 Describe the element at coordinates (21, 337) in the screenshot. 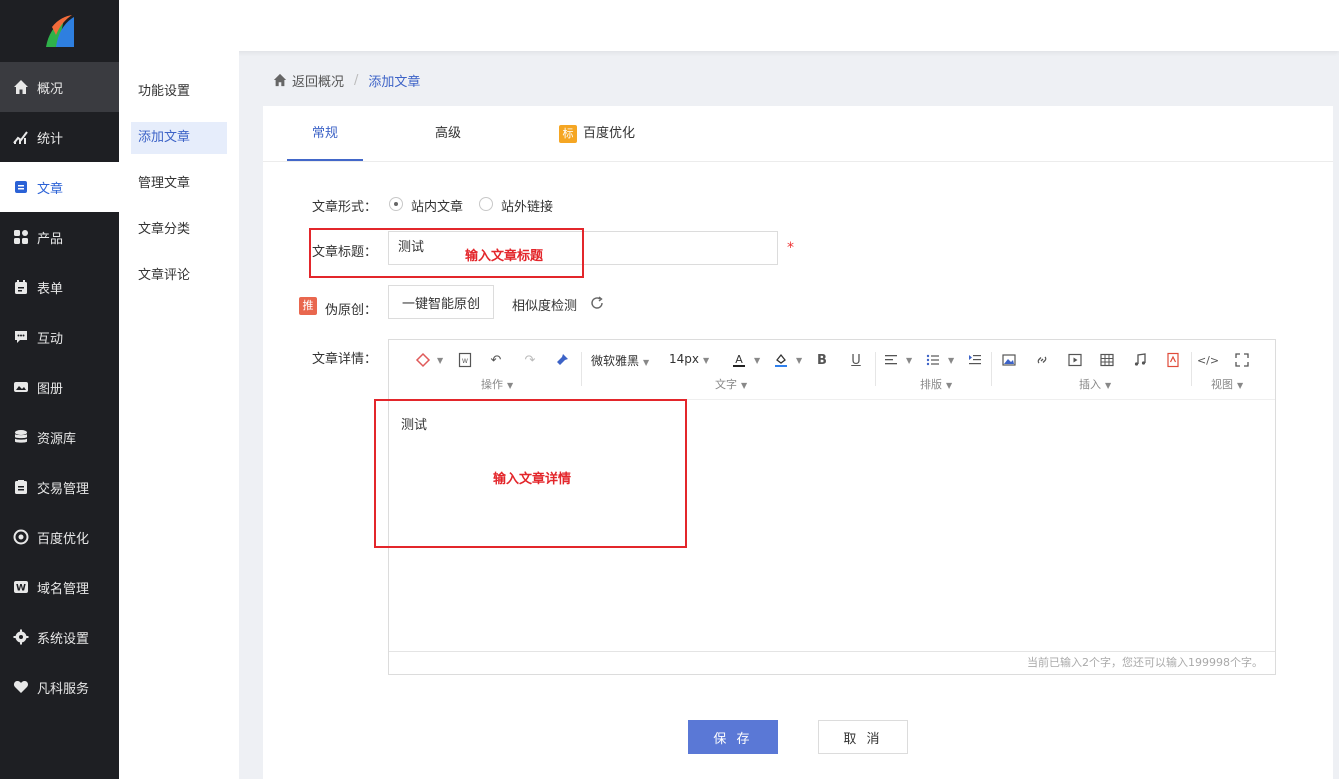

I see `chat-icon` at that location.